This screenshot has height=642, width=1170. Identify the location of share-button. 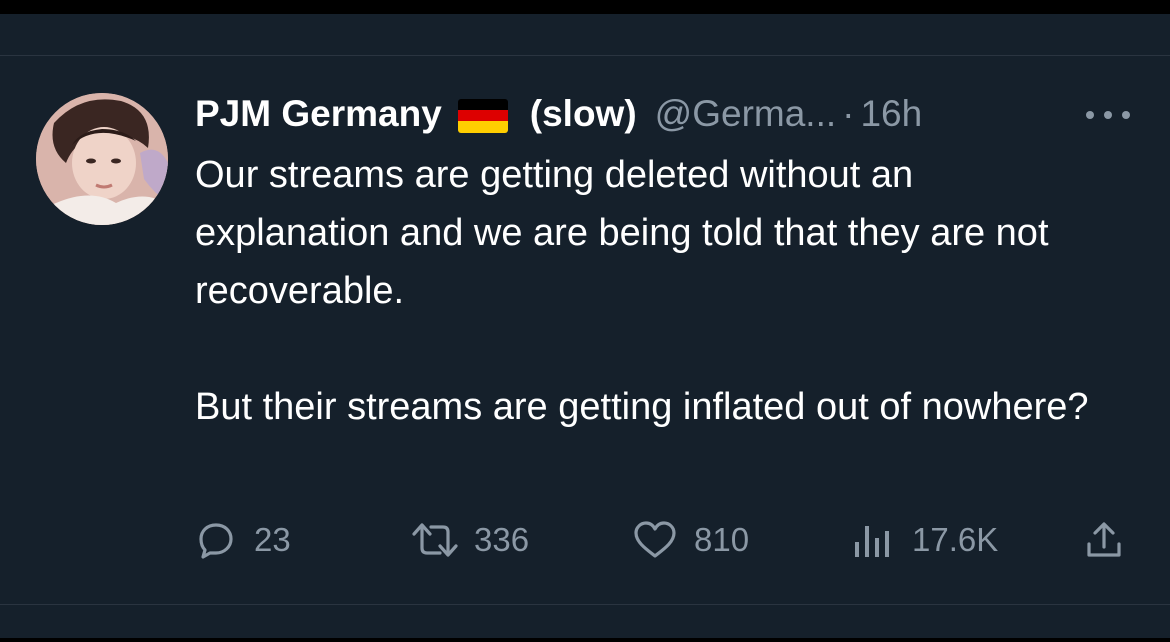
(1104, 540).